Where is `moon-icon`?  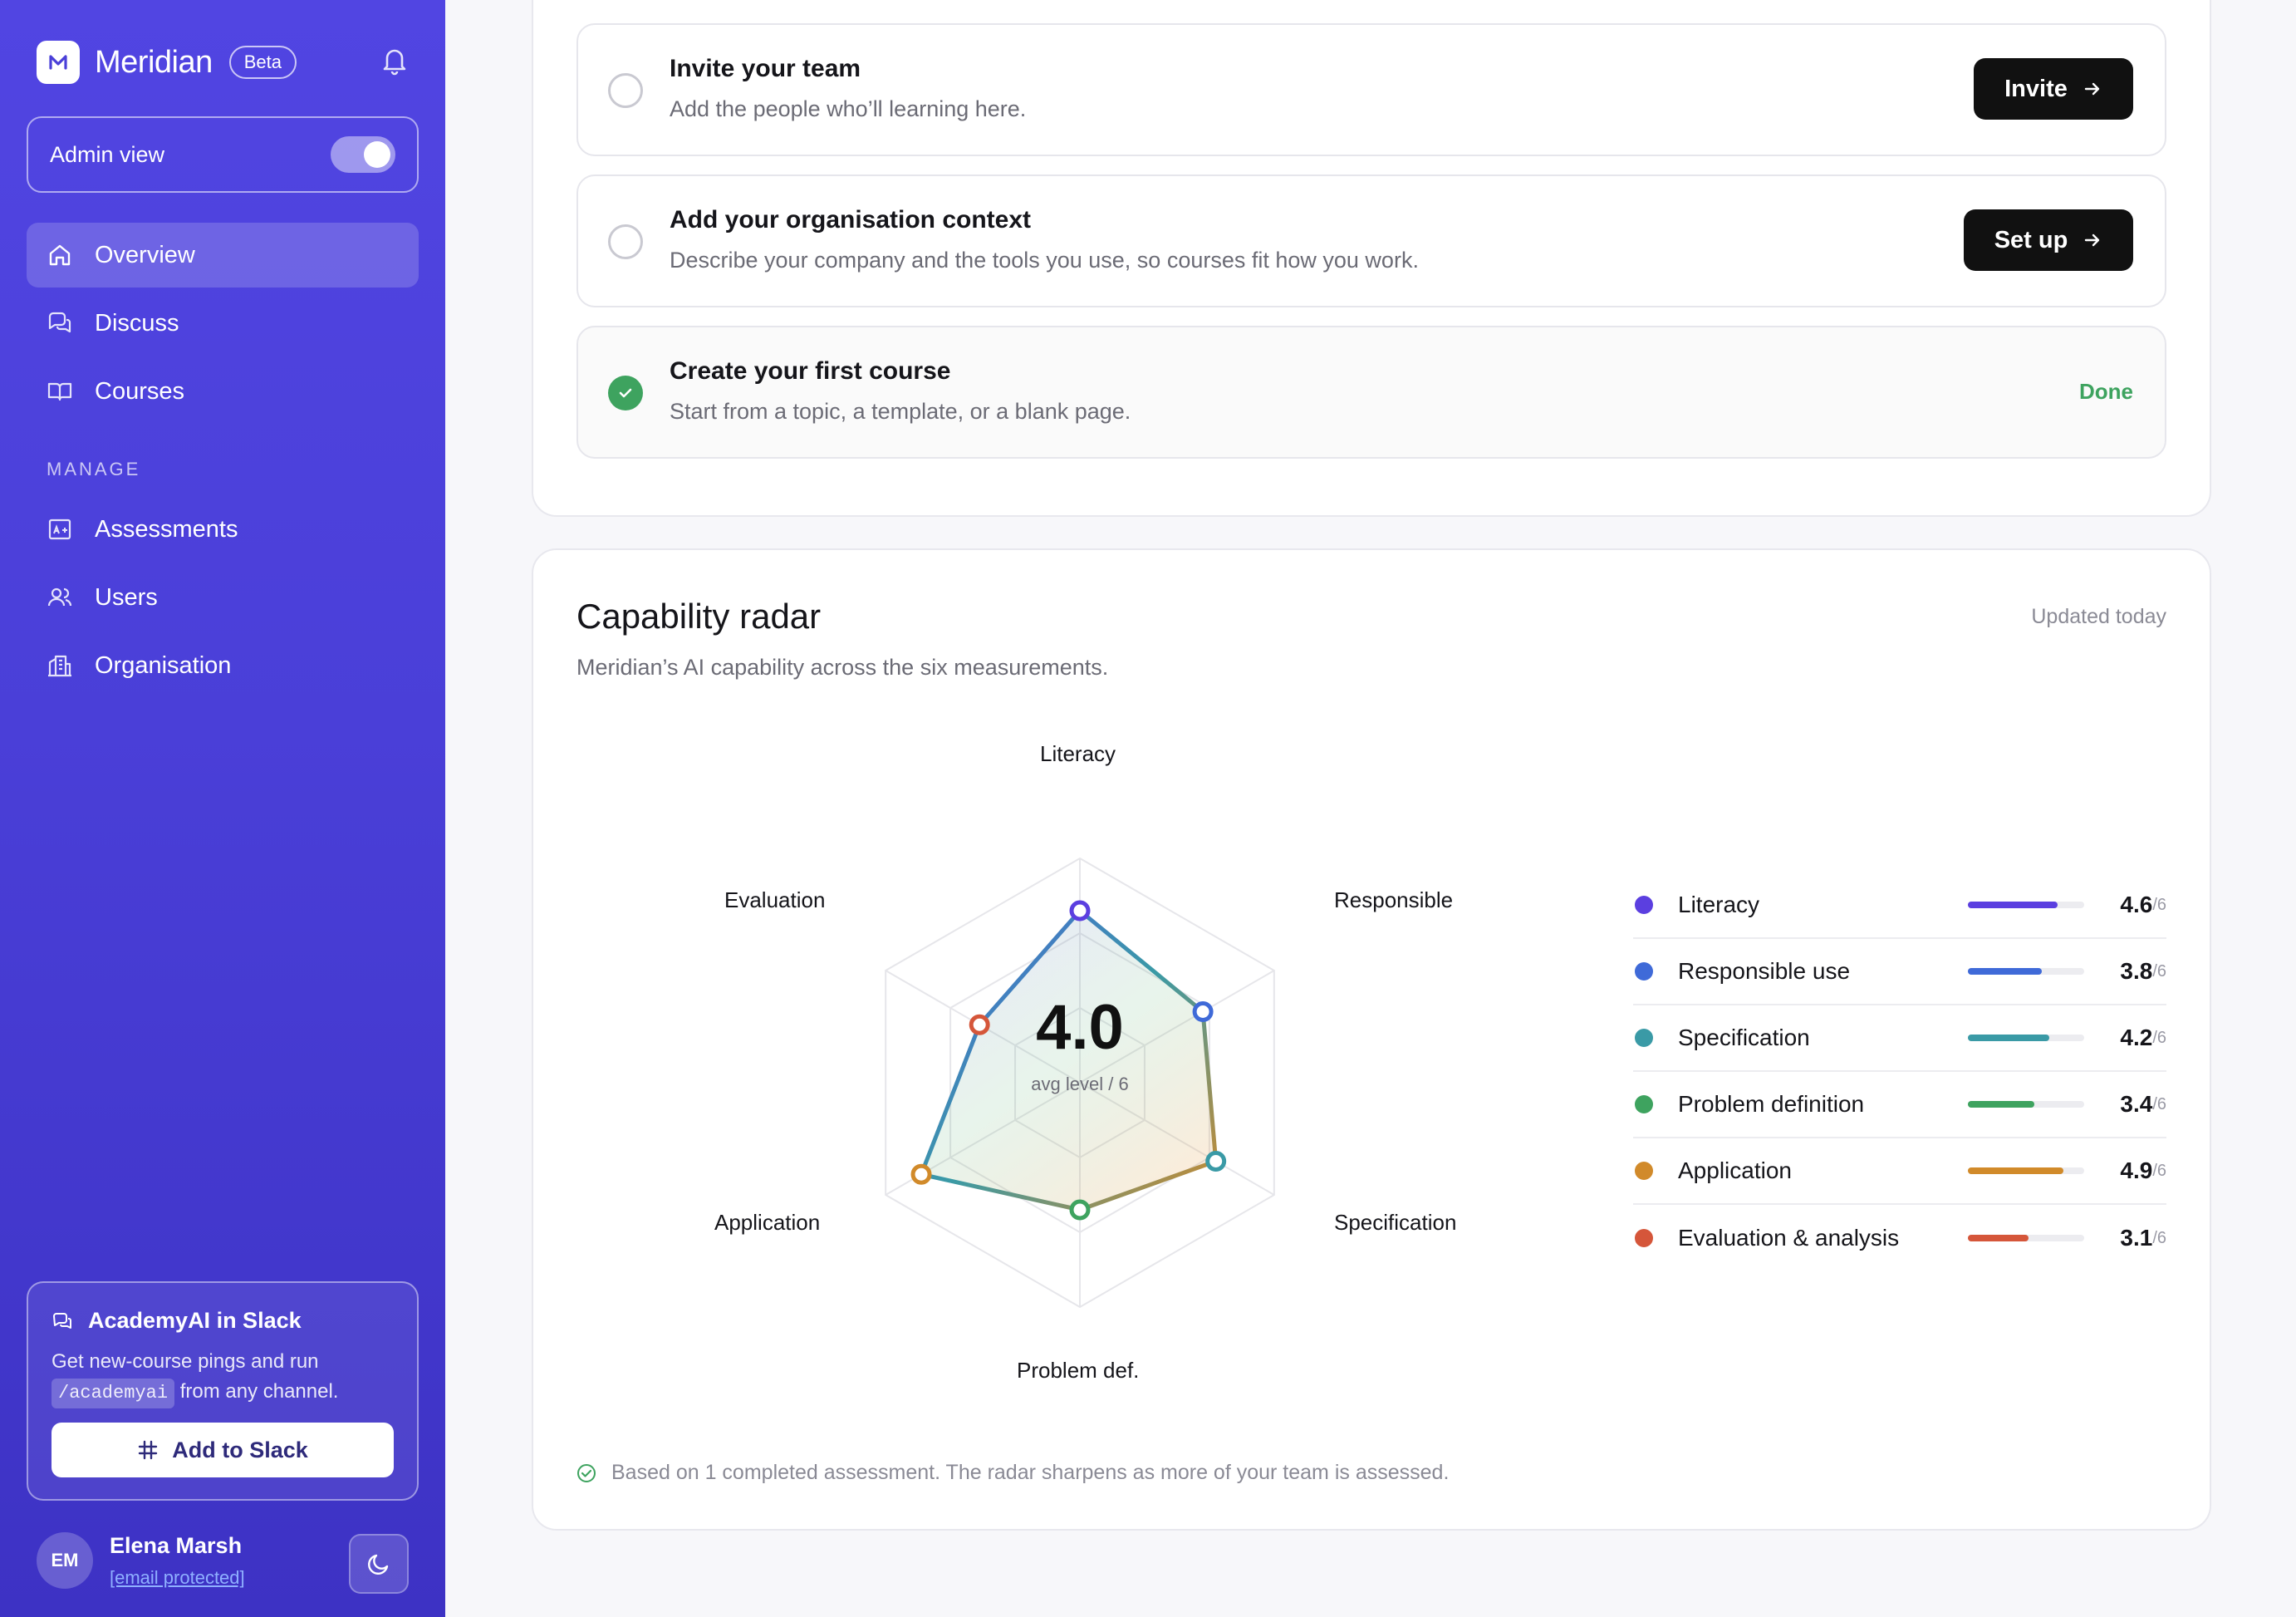 moon-icon is located at coordinates (378, 1565).